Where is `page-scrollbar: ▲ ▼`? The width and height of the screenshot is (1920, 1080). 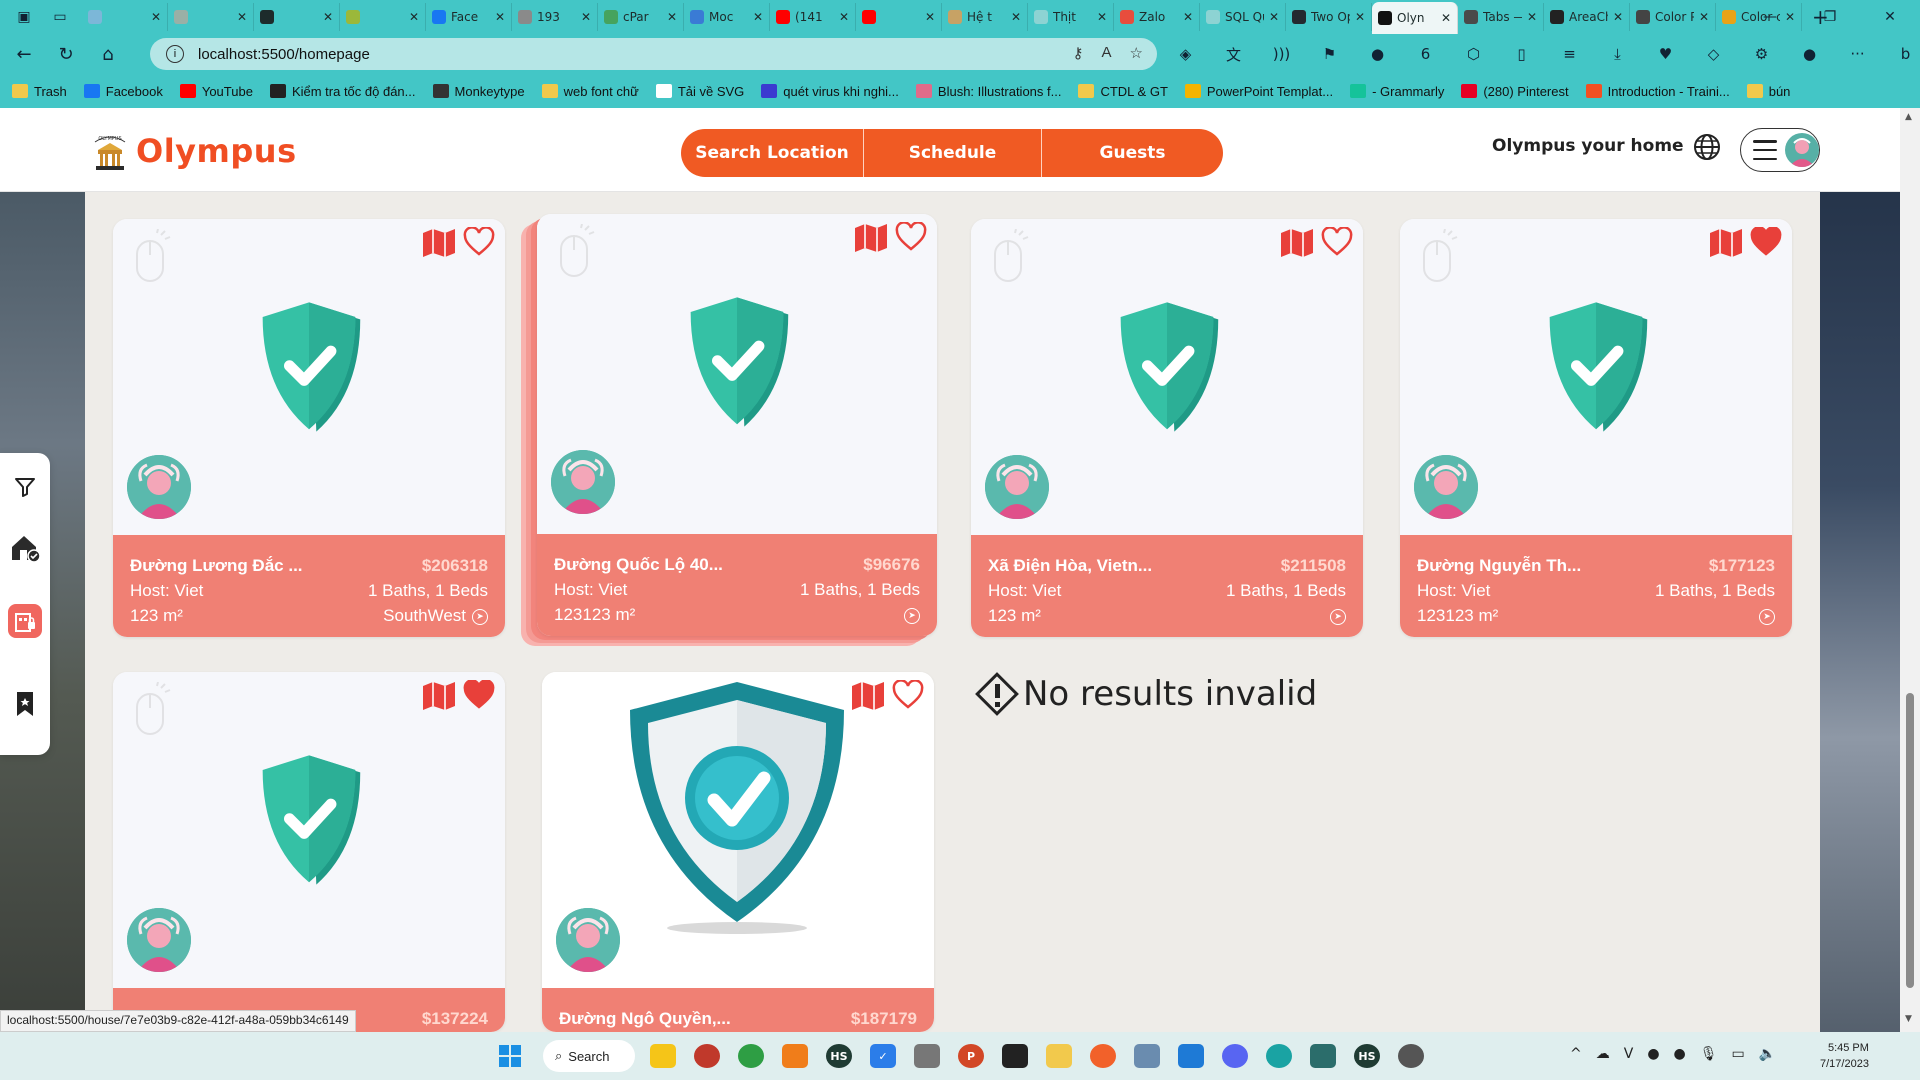 page-scrollbar: ▲ ▼ is located at coordinates (1910, 570).